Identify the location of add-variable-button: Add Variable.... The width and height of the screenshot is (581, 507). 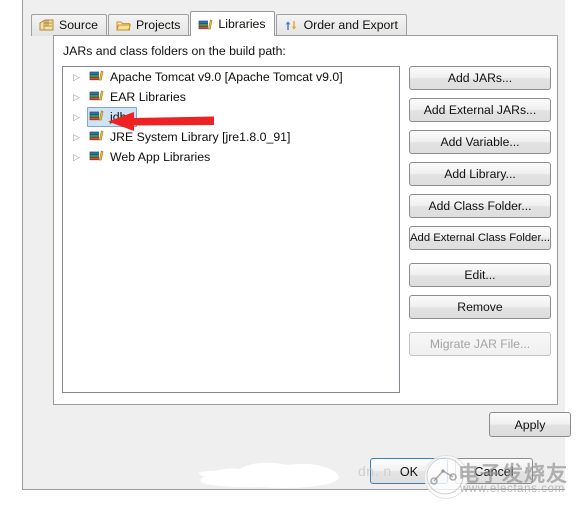
(480, 142).